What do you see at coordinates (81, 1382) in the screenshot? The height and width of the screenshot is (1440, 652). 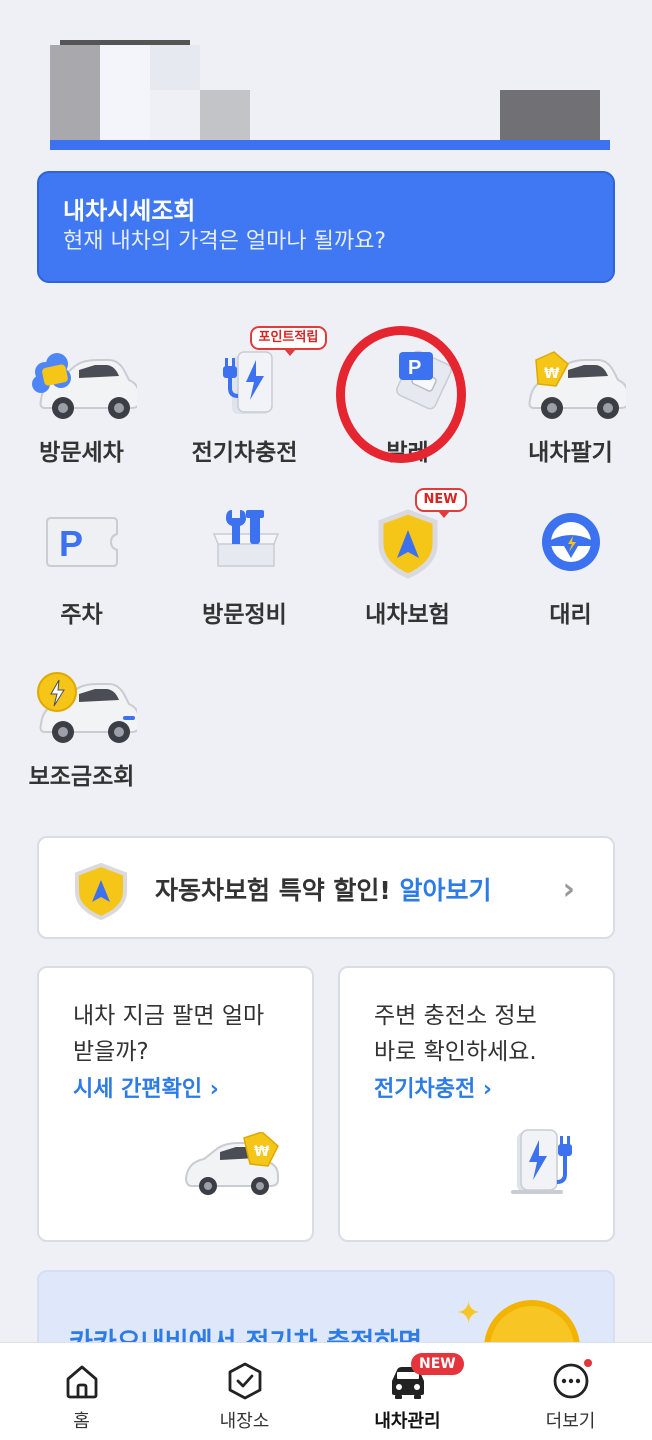 I see `home-icon` at bounding box center [81, 1382].